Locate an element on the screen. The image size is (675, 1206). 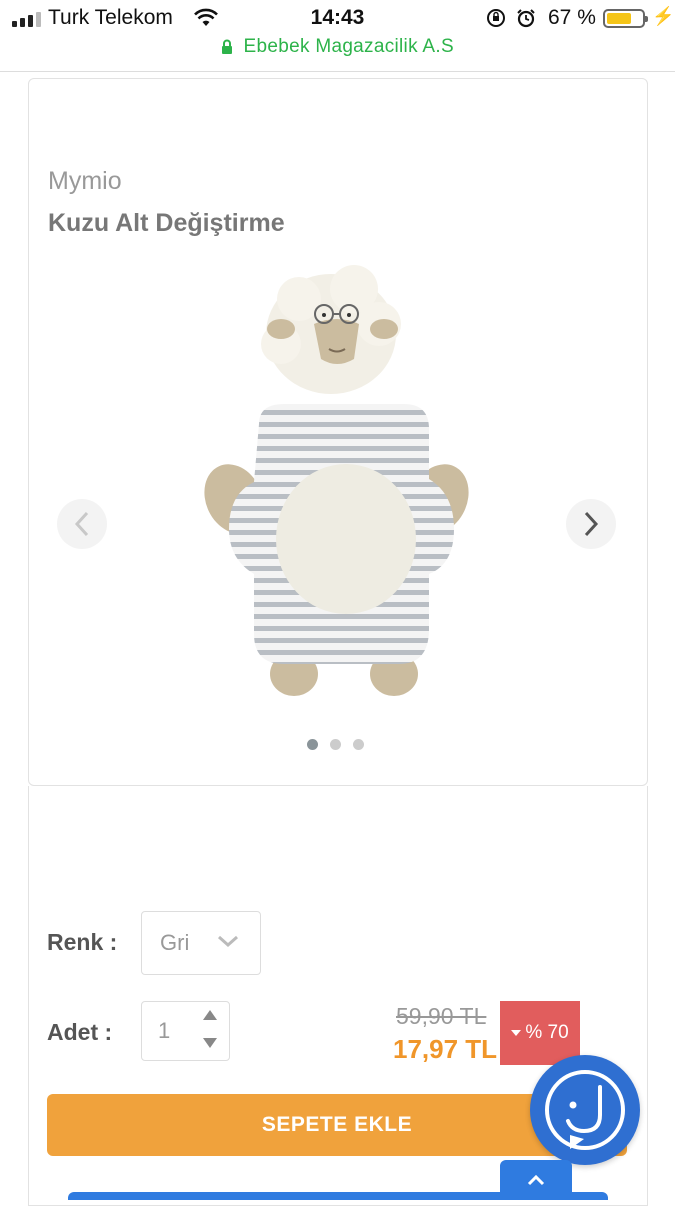
rotation-lock-icon is located at coordinates (496, 18).